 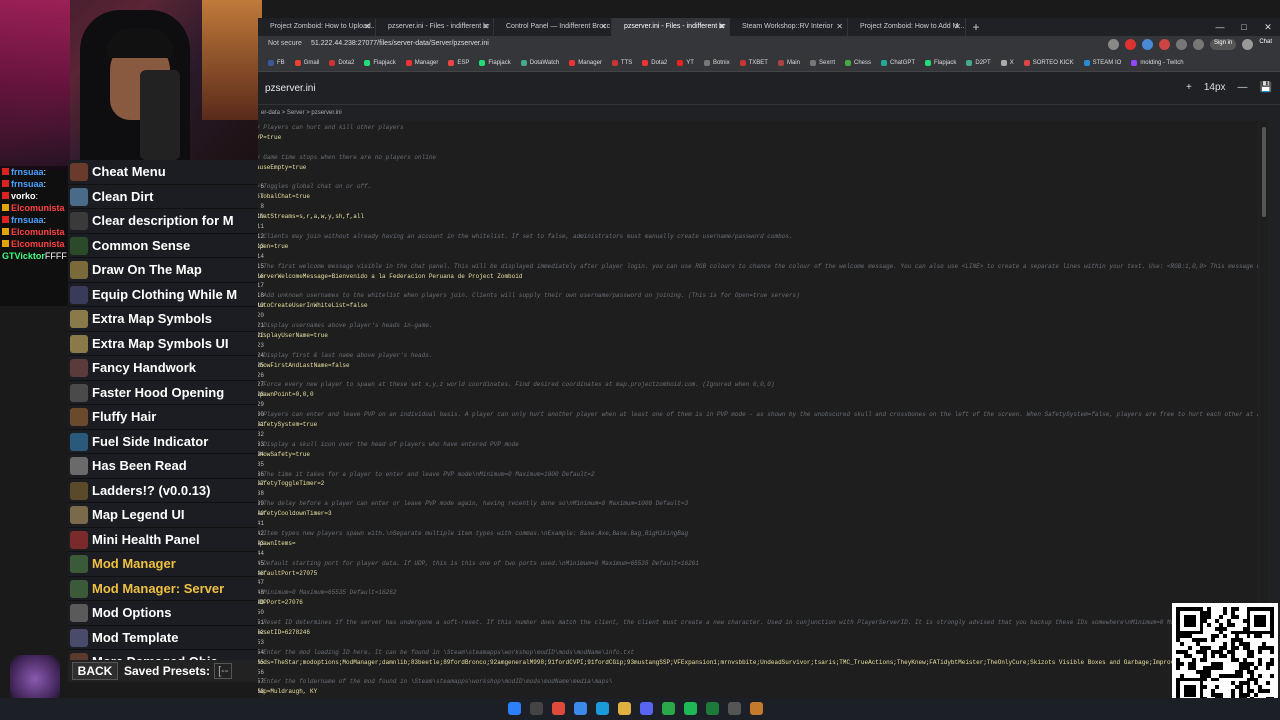 What do you see at coordinates (1113, 44) in the screenshot?
I see `star-icon` at bounding box center [1113, 44].